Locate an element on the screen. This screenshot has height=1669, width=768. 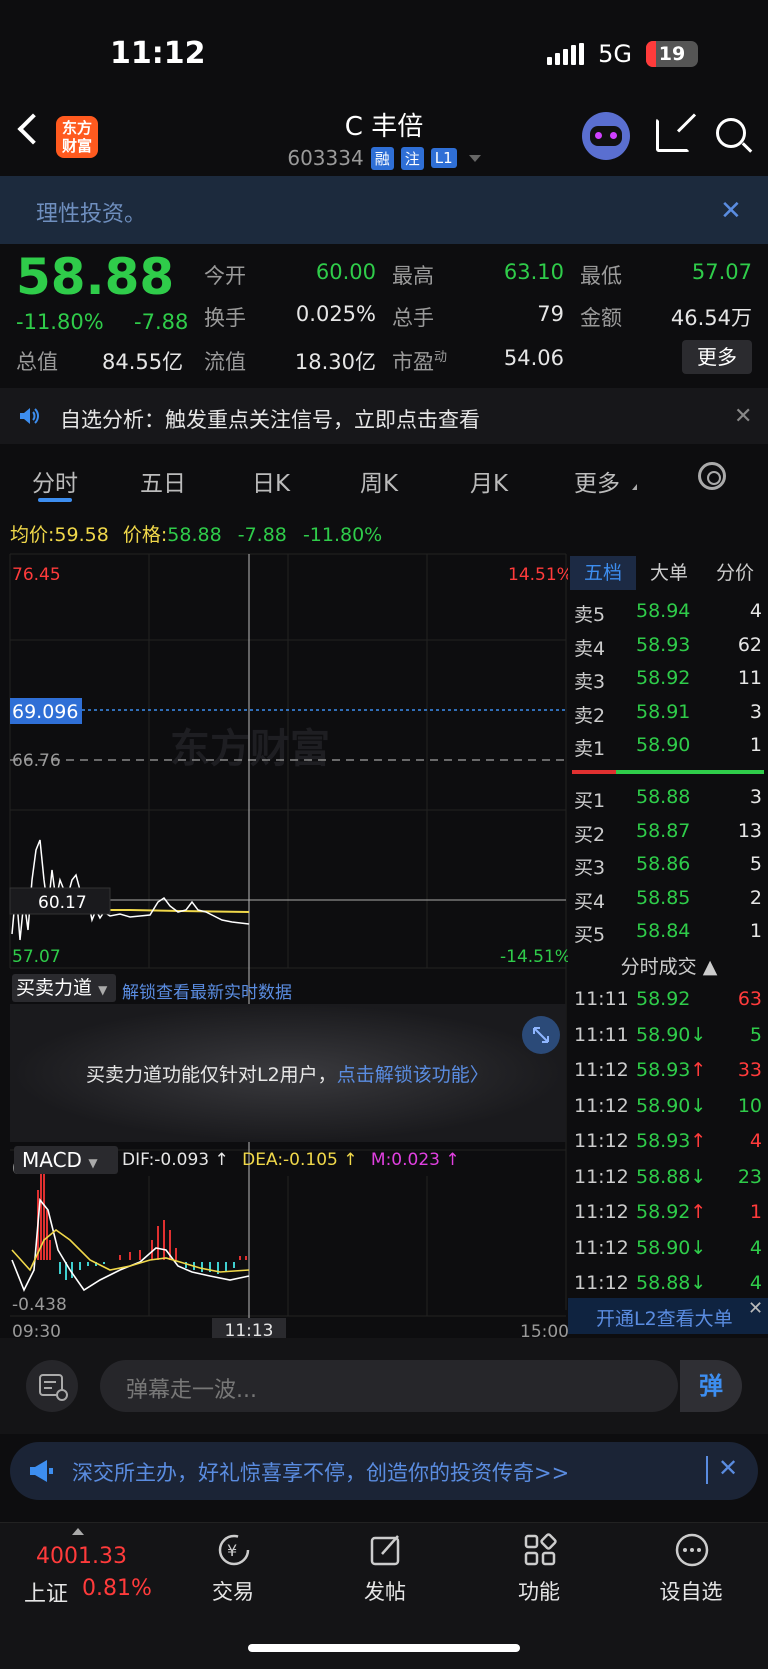
trade-icon: ¥ is located at coordinates (234, 1550).